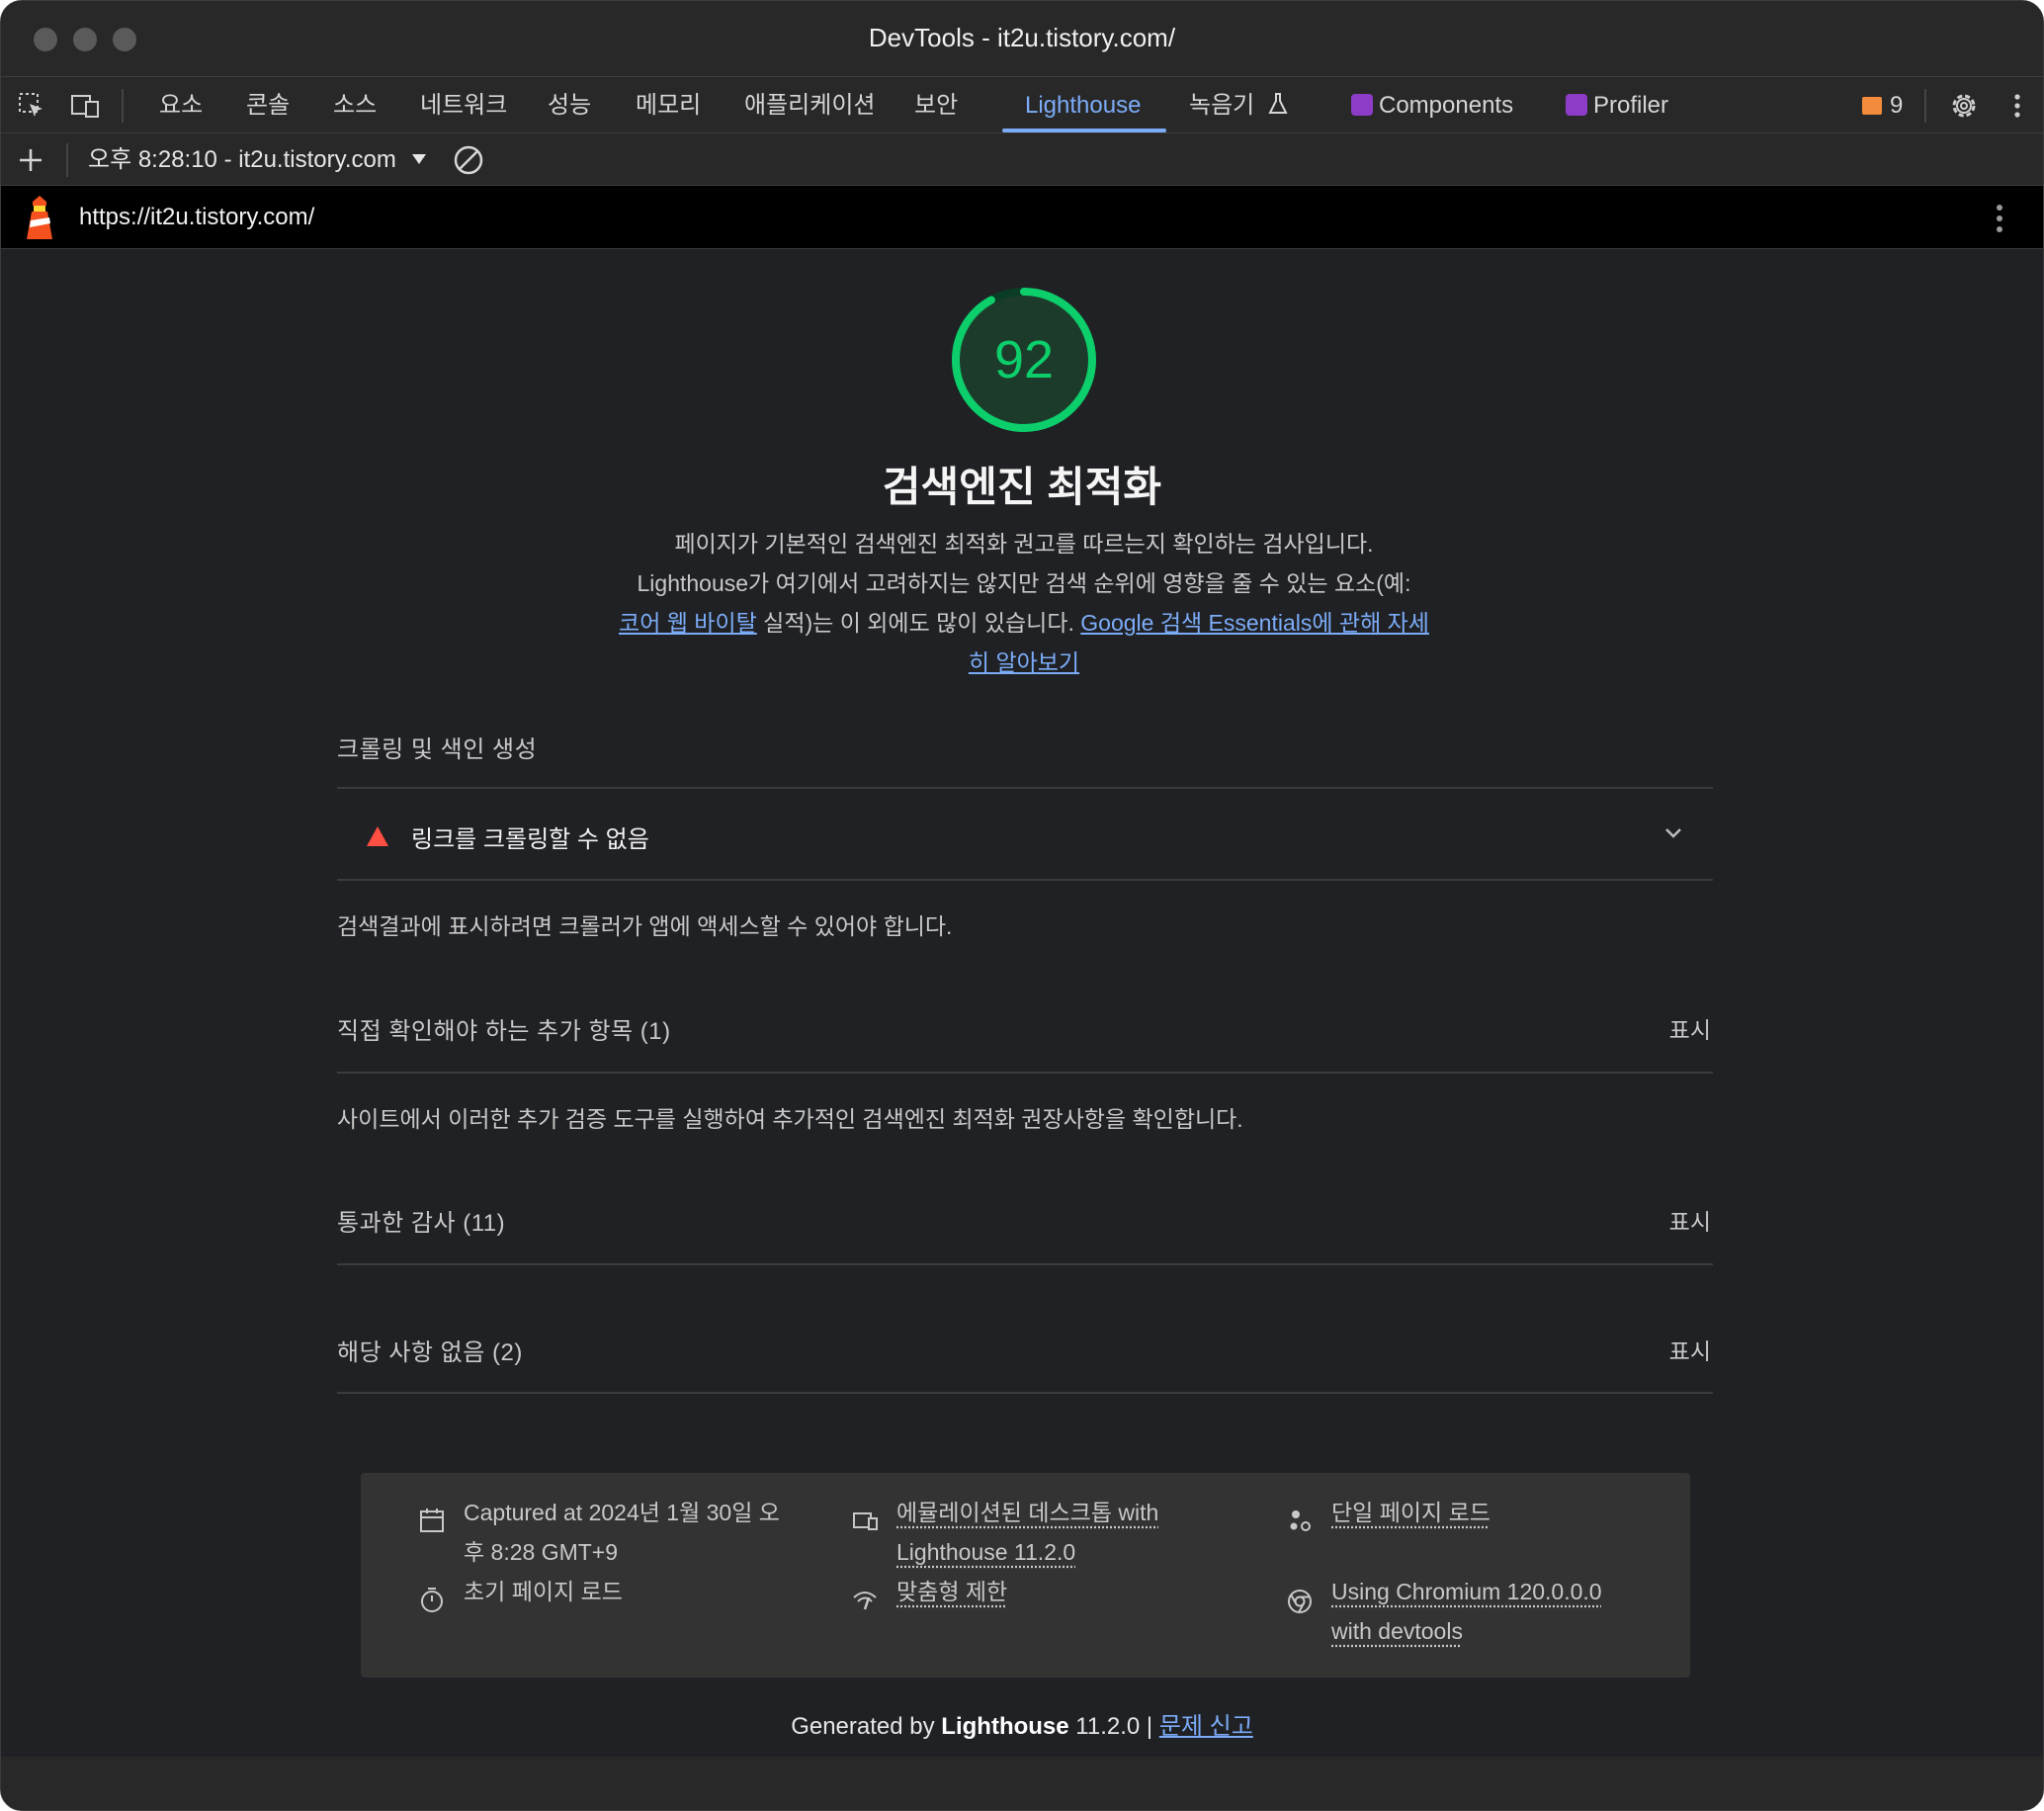  I want to click on report-footer: Generated by Lighthouse 11.2.0 | 문제 신고, so click(1022, 1723).